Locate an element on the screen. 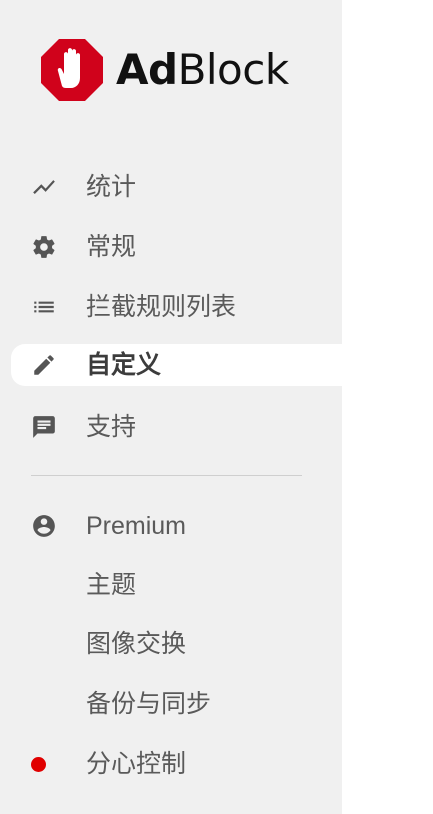 Image resolution: width=433 pixels, height=814 pixels. sidebar-item-general: 常规 is located at coordinates (171, 247).